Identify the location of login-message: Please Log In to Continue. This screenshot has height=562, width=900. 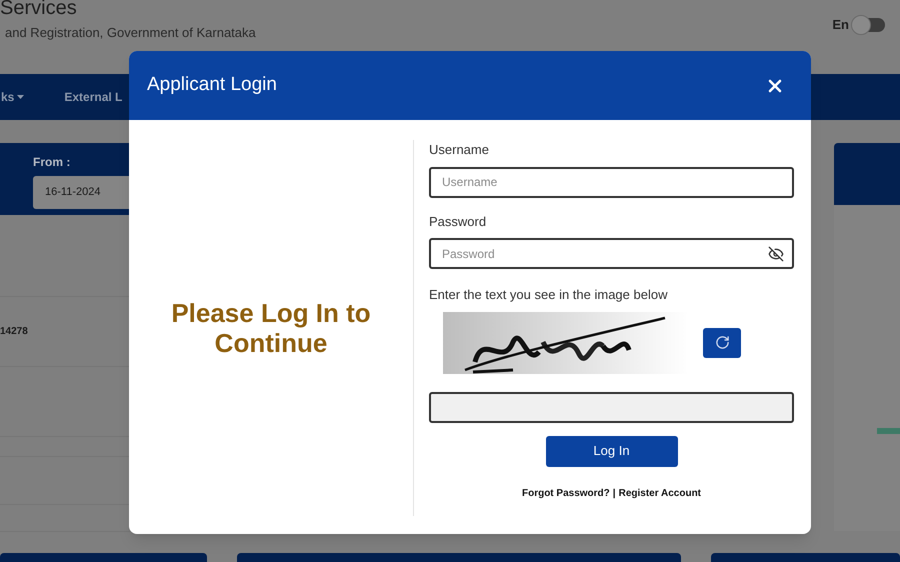
(271, 328).